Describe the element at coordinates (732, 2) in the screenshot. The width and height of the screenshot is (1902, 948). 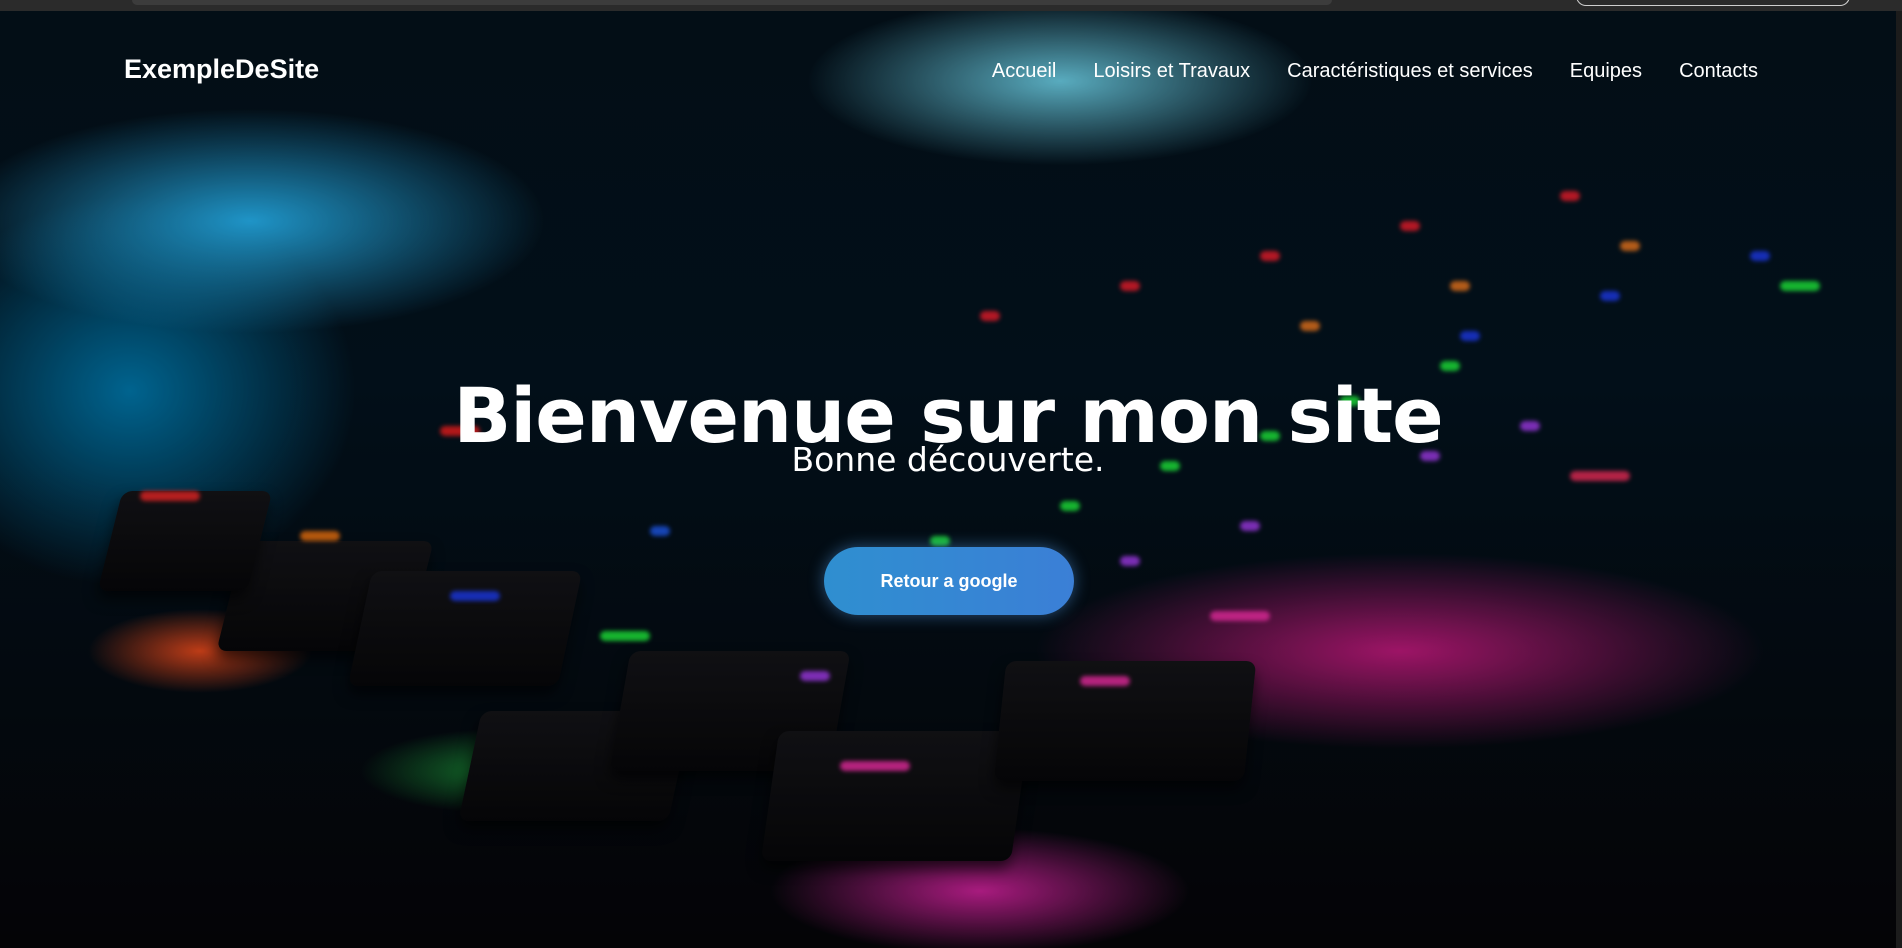
I see `tab-strip` at that location.